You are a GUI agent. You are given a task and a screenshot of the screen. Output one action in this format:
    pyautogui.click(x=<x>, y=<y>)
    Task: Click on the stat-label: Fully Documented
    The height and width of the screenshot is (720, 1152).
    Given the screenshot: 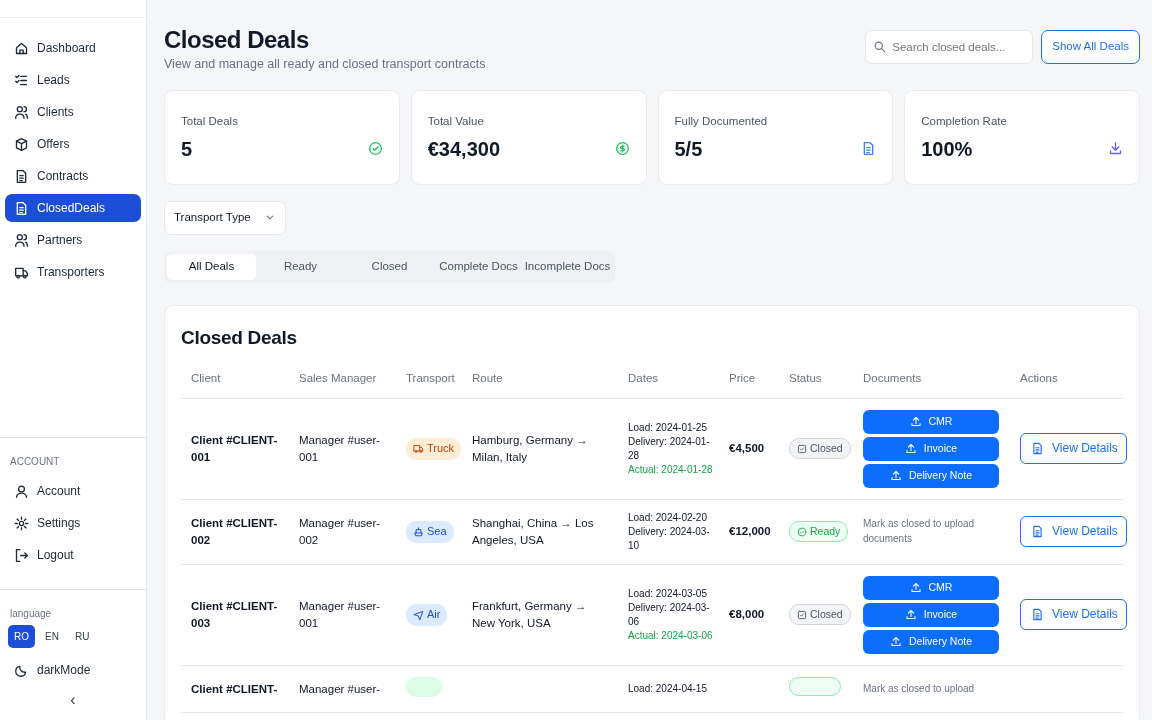 What is the action you would take?
    pyautogui.click(x=721, y=121)
    